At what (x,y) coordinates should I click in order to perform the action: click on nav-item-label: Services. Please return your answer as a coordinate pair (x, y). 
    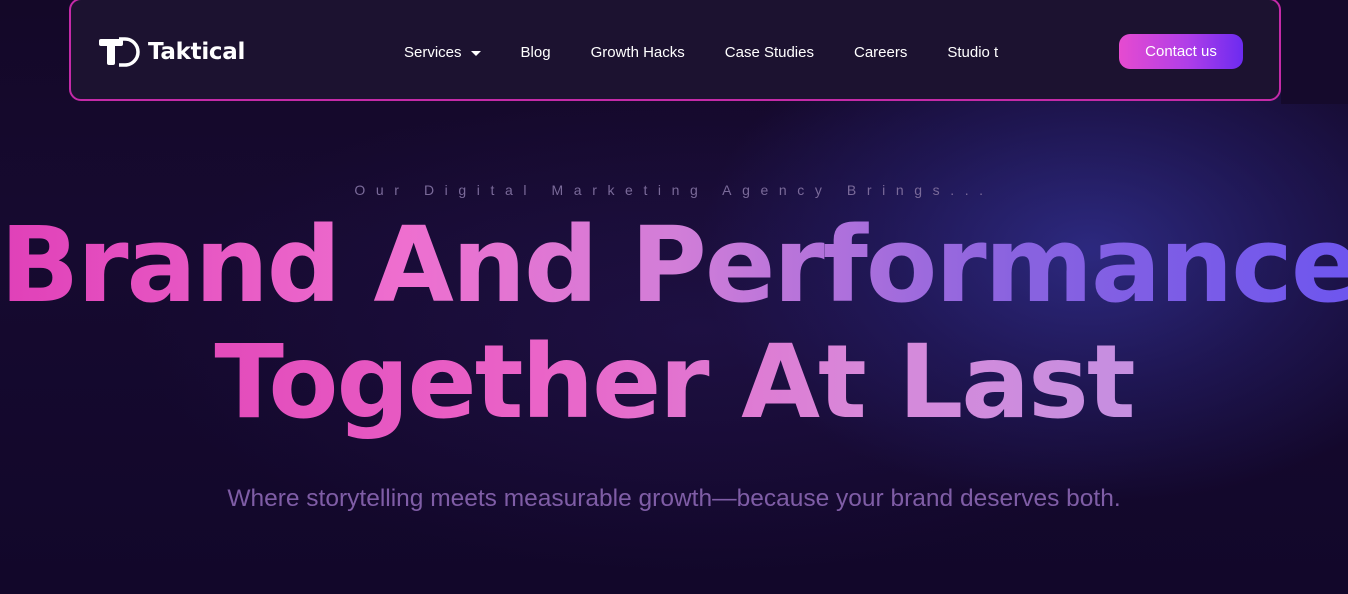
    Looking at the image, I should click on (433, 52).